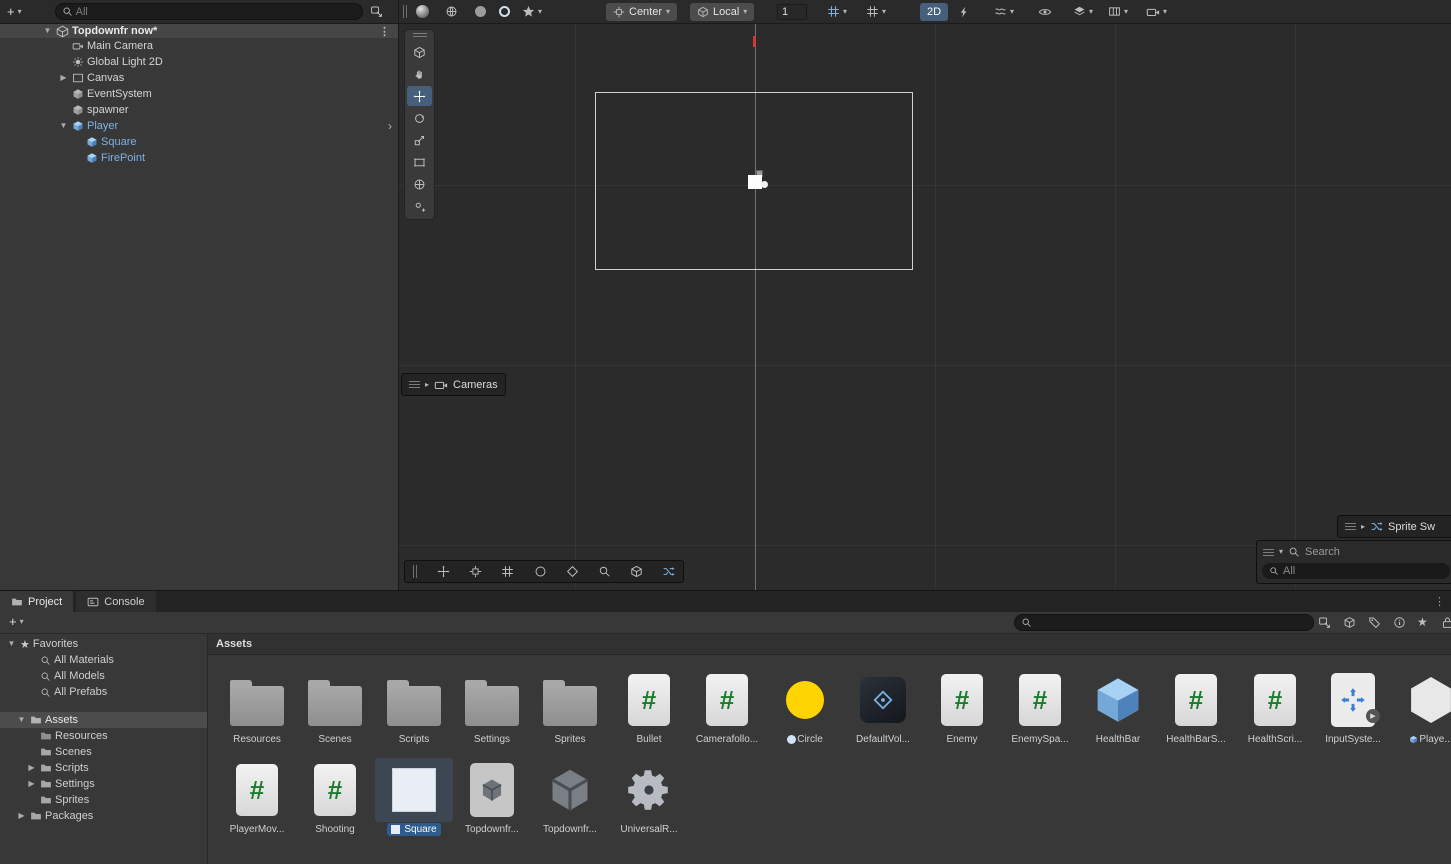 The height and width of the screenshot is (864, 1451). What do you see at coordinates (207, 749) in the screenshot?
I see `splitter` at bounding box center [207, 749].